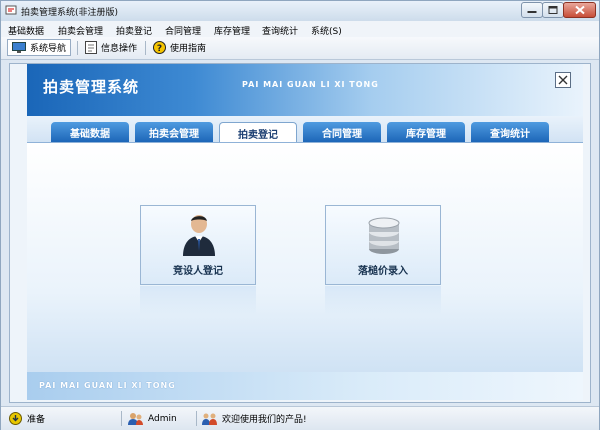  I want to click on status-message-label: 欢迎使用我们的产品!, so click(264, 420).